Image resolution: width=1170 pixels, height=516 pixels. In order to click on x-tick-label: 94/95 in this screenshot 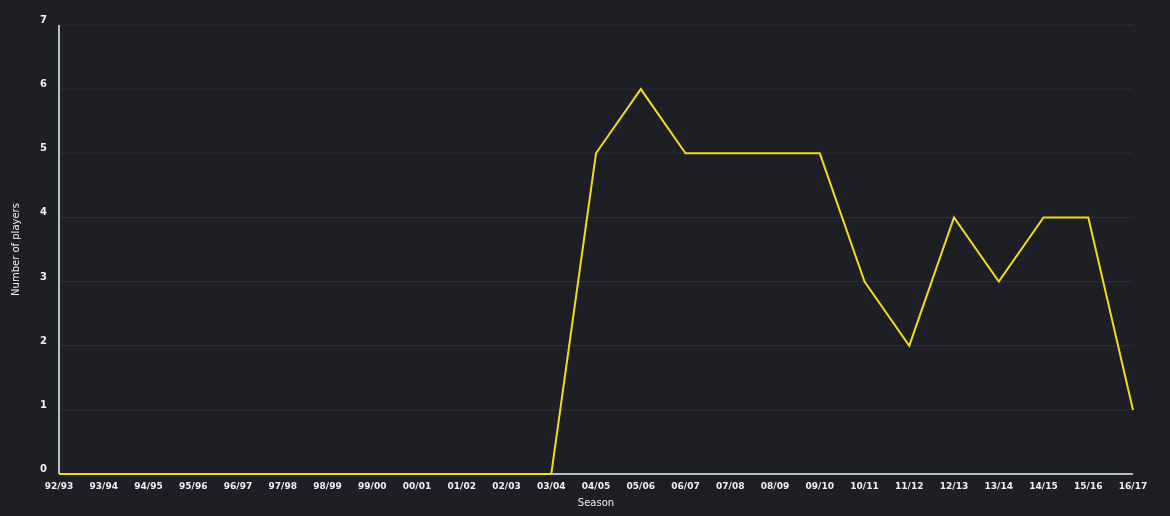, I will do `click(148, 486)`.